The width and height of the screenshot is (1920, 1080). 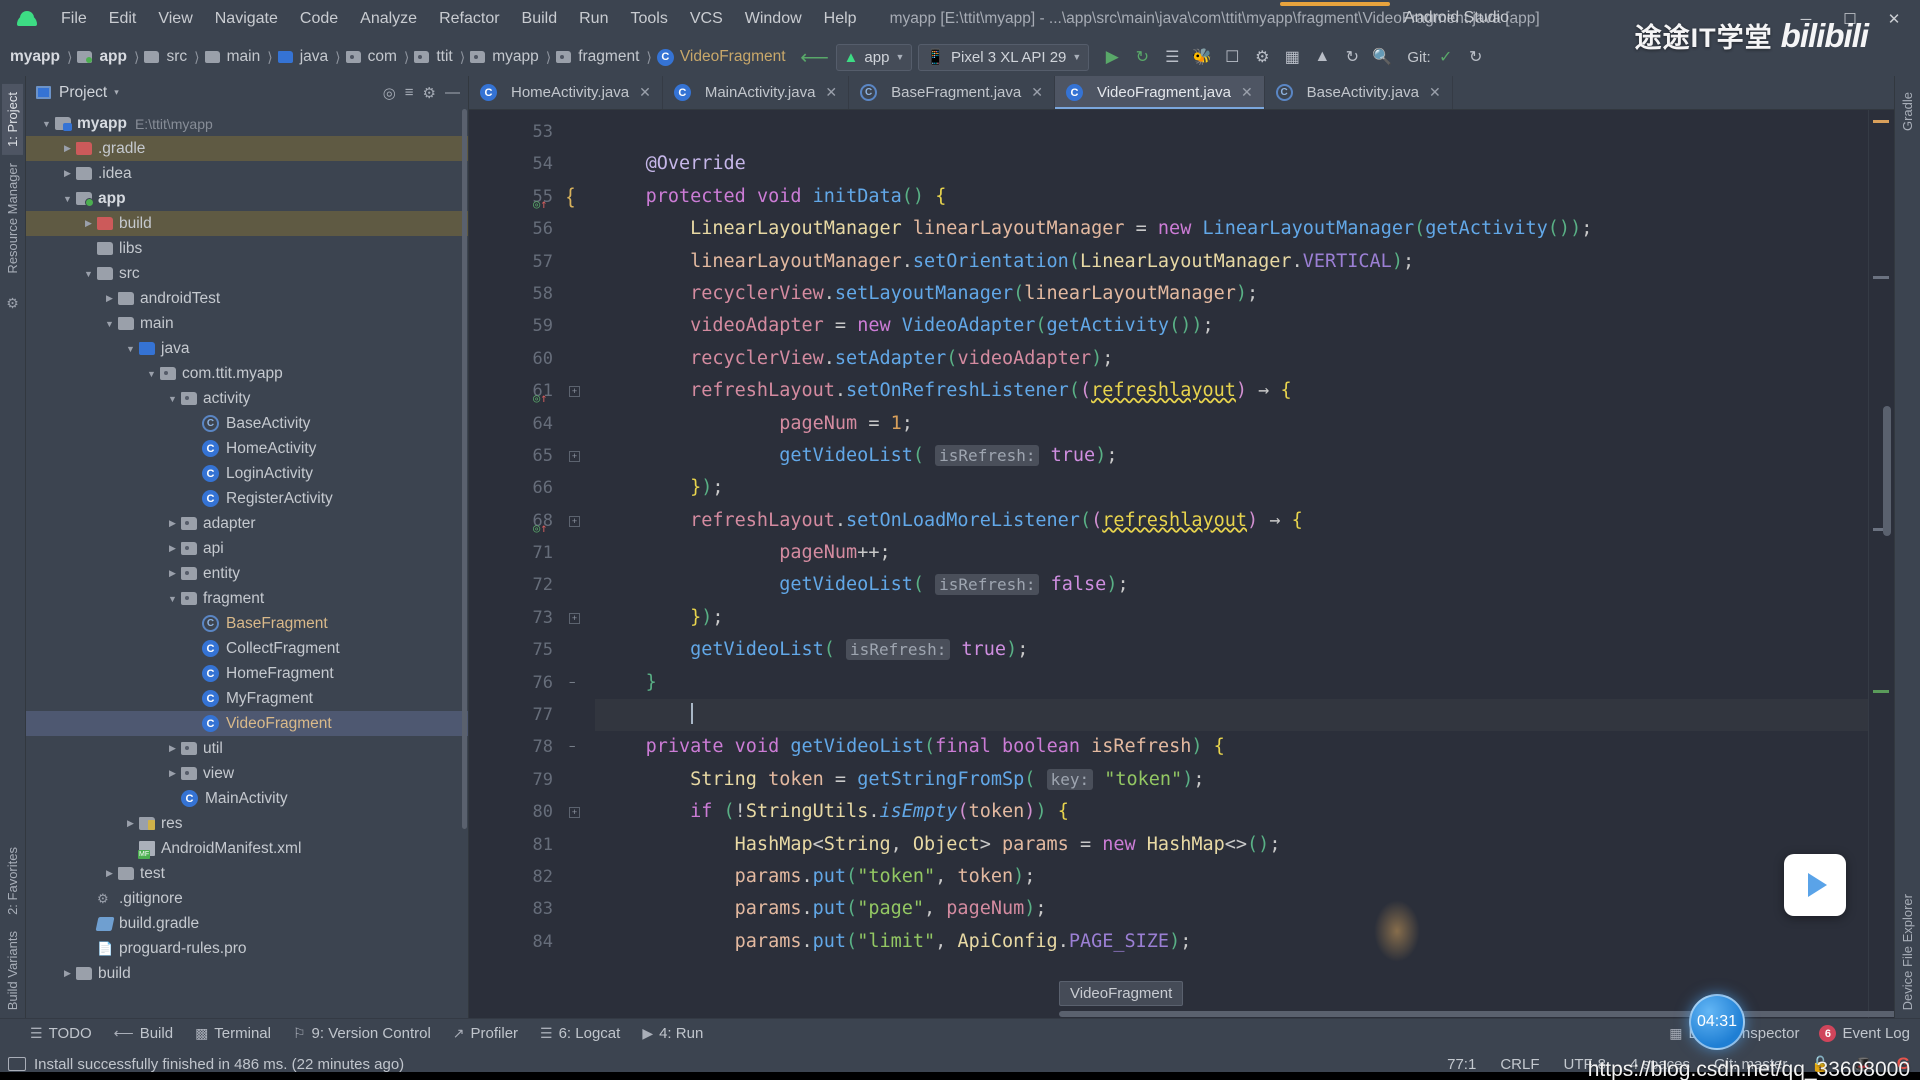 I want to click on tree-row: AndroidManifest.xml, so click(x=247, y=848).